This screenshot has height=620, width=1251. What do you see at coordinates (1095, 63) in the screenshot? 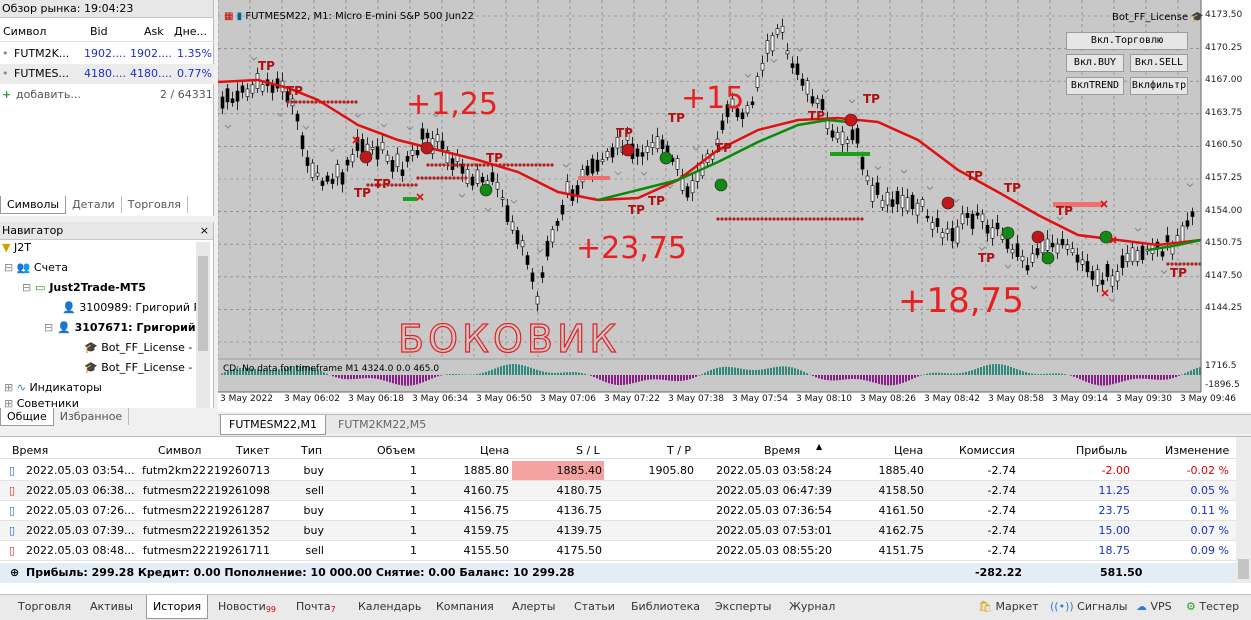
I see `toggle-buy-button: Вкл.BUY` at bounding box center [1095, 63].